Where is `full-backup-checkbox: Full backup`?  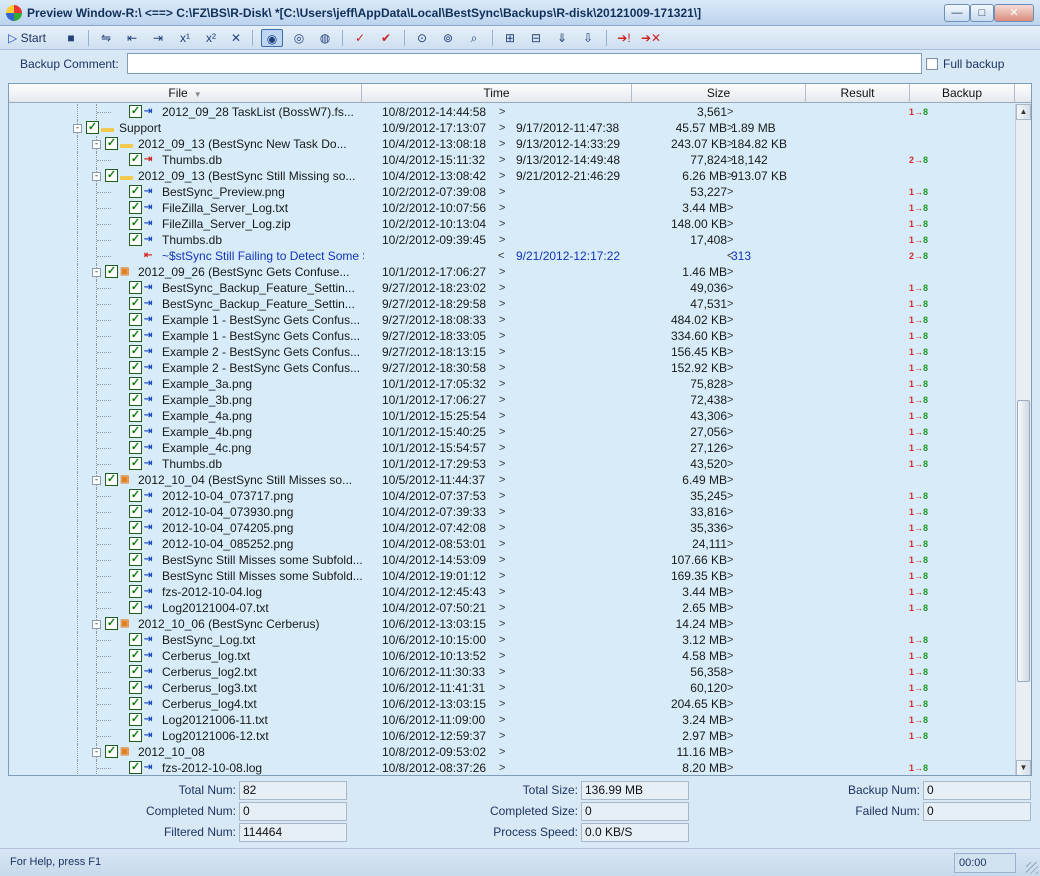 full-backup-checkbox: Full backup is located at coordinates (965, 64).